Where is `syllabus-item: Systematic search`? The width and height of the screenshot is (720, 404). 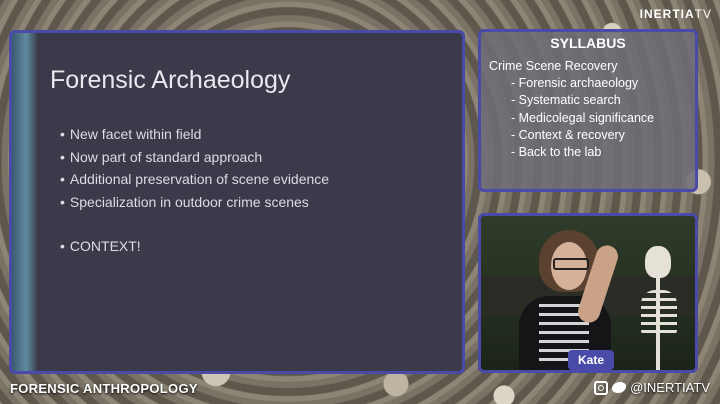 syllabus-item: Systematic search is located at coordinates (603, 100).